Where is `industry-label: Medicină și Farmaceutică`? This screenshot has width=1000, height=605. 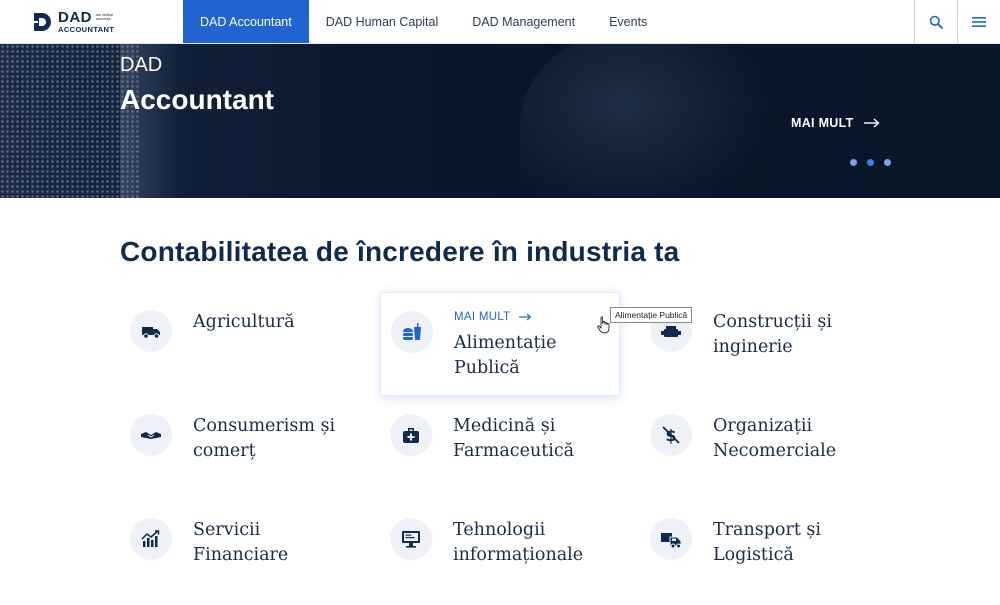 industry-label: Medicină și Farmaceutică is located at coordinates (514, 438).